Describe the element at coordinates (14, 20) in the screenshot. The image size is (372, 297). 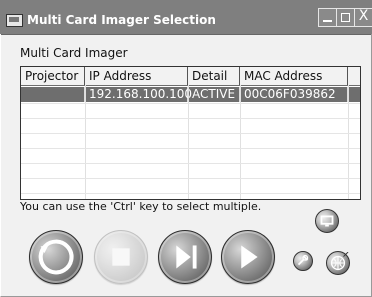
I see `app-icon` at that location.